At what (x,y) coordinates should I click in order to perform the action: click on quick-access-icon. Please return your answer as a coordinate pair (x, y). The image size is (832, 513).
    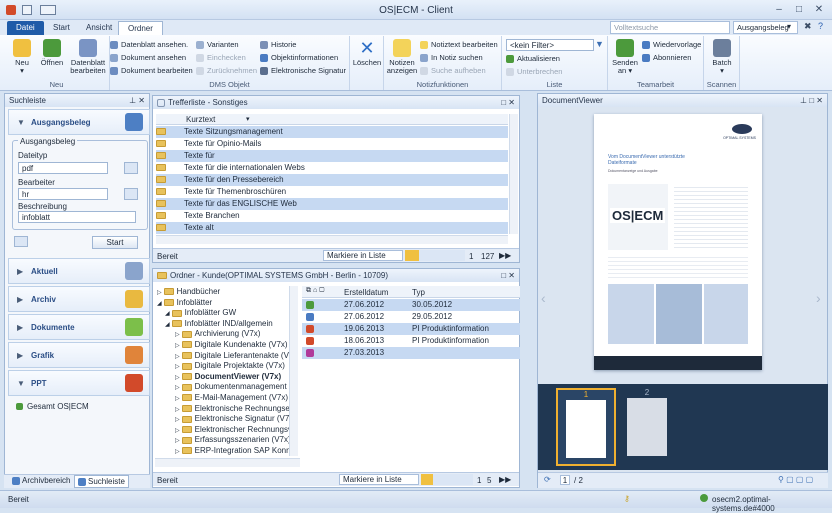
    Looking at the image, I should click on (48, 10).